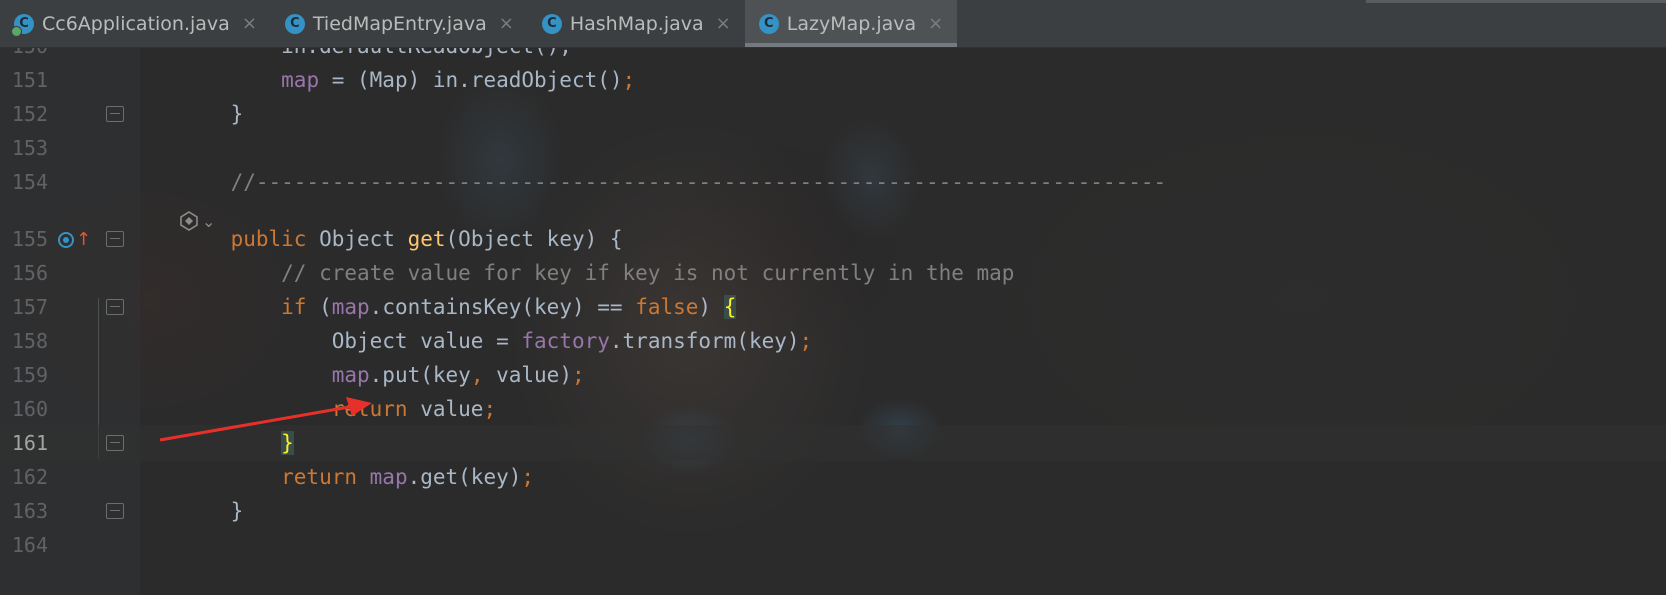  I want to click on code-line: 162 return map.get(key);, so click(833, 477).